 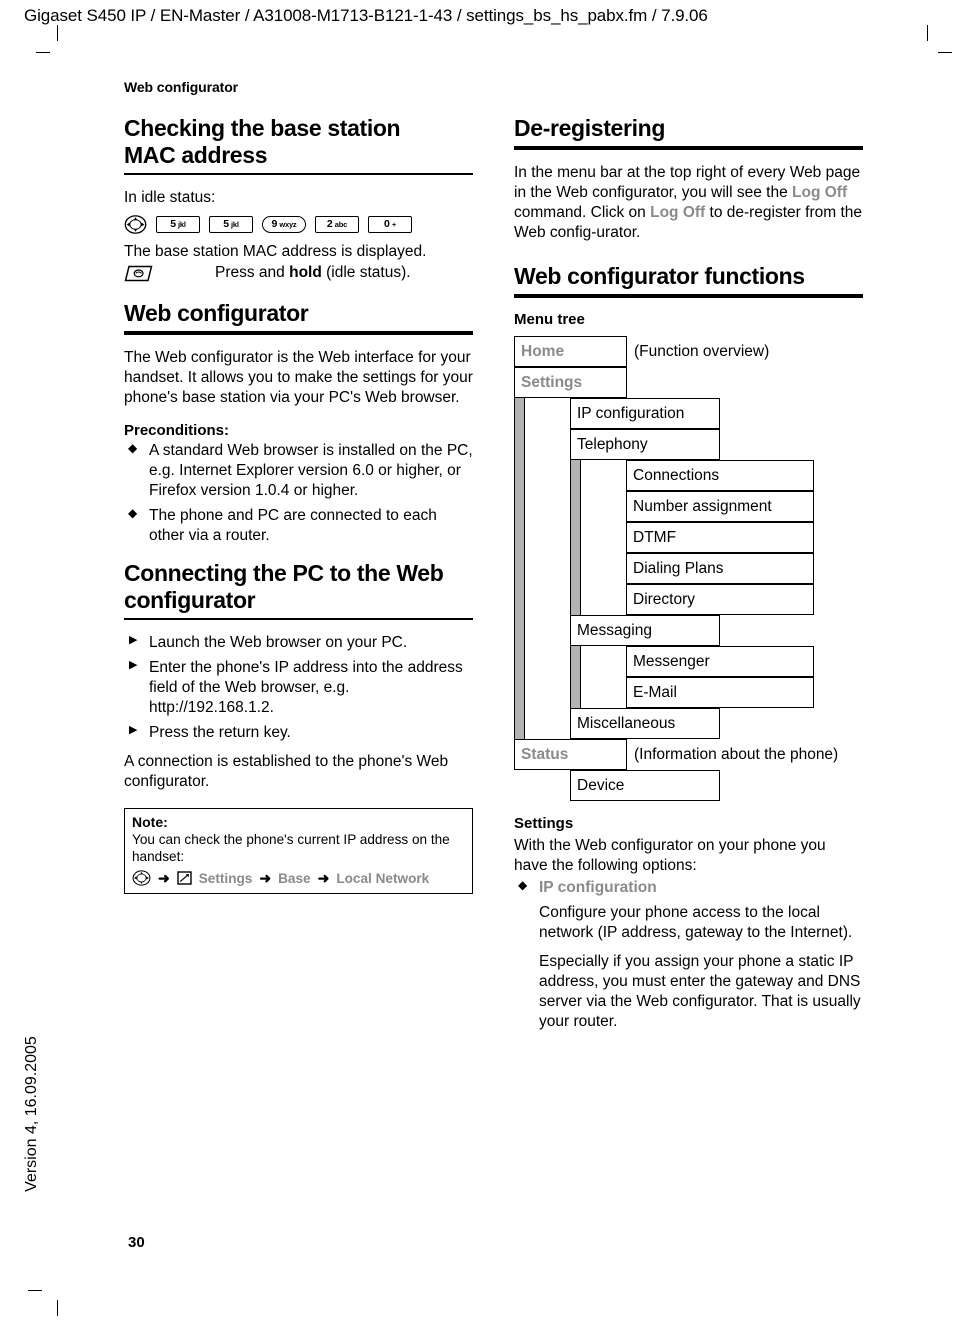 I want to click on key-0-plus: 0 +, so click(x=390, y=224).